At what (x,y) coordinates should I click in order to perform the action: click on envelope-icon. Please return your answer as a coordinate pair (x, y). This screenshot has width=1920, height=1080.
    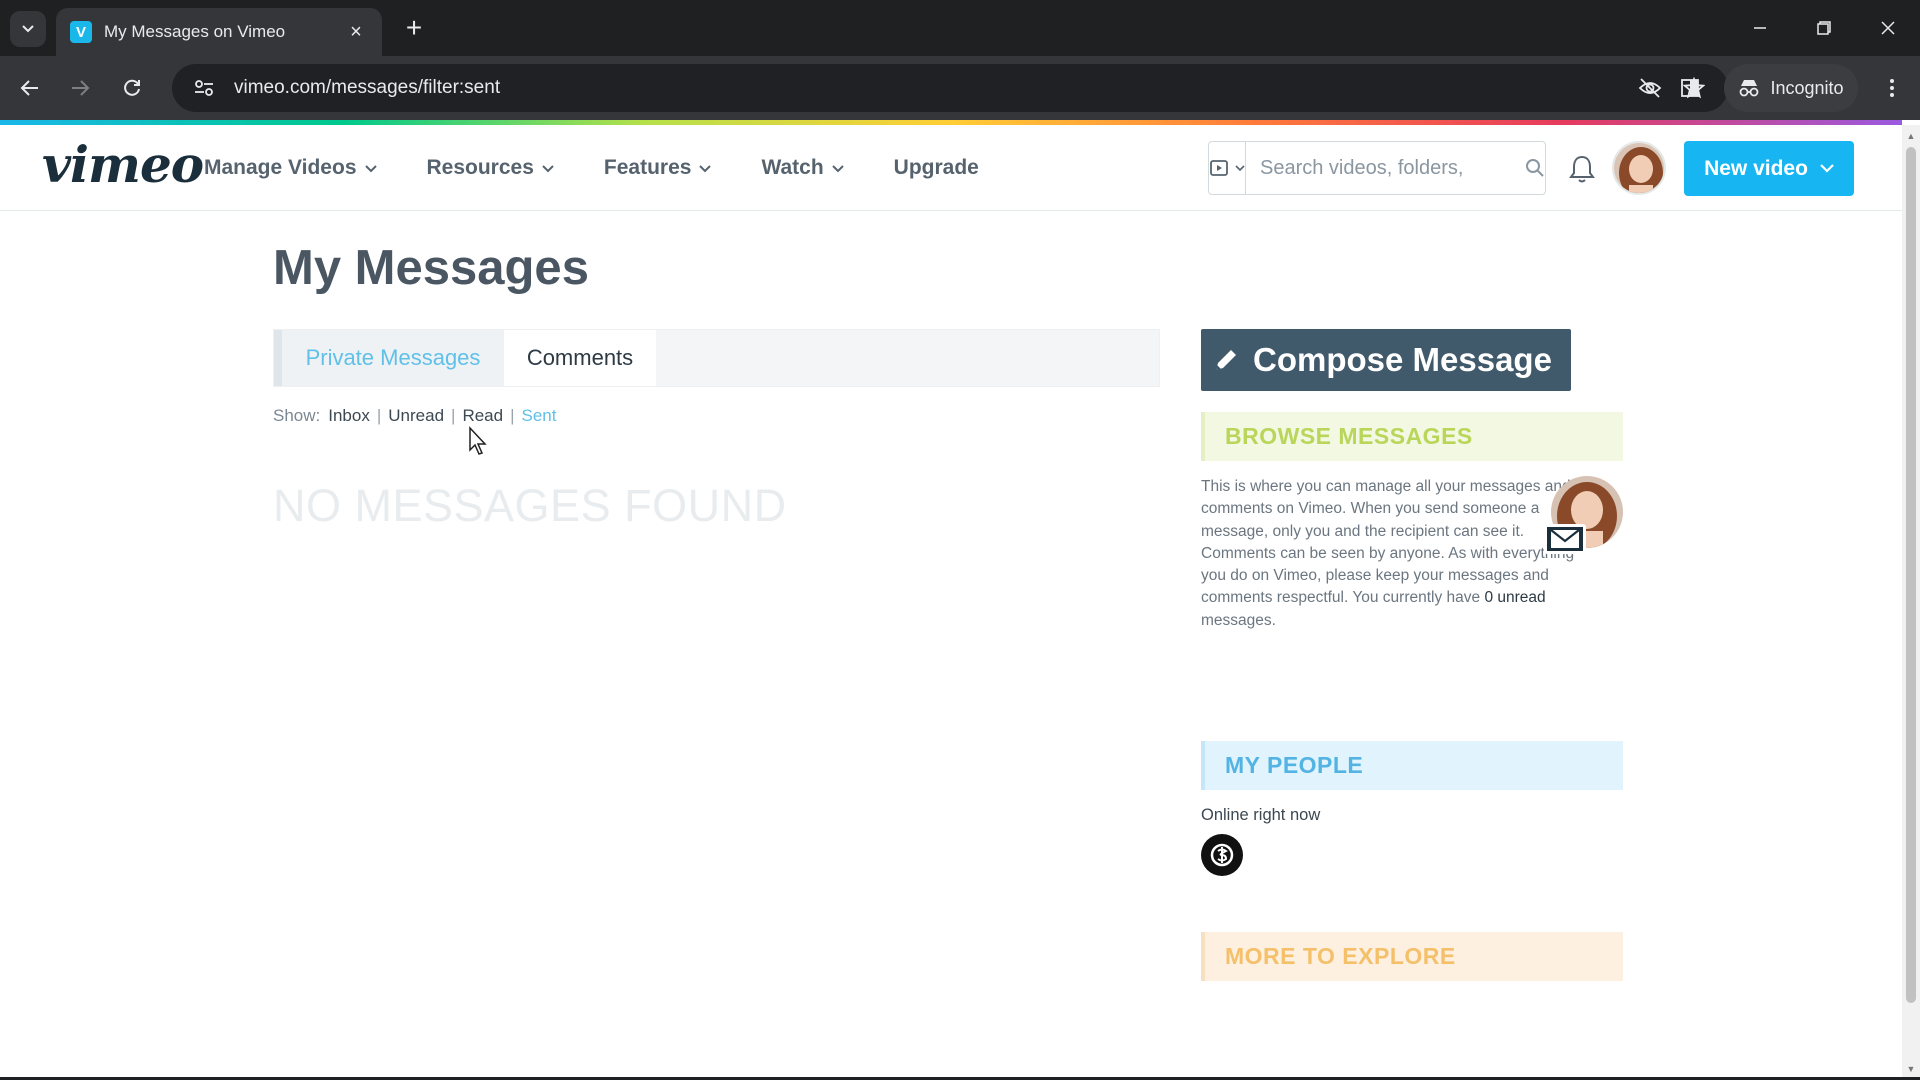
    Looking at the image, I should click on (1565, 539).